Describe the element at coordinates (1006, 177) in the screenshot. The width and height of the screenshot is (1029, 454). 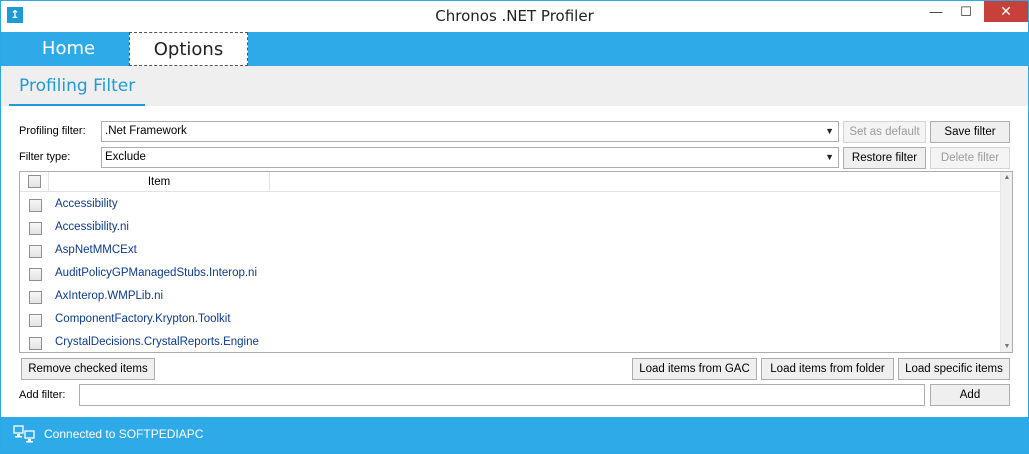
I see `scroll-up-icon: ▲` at that location.